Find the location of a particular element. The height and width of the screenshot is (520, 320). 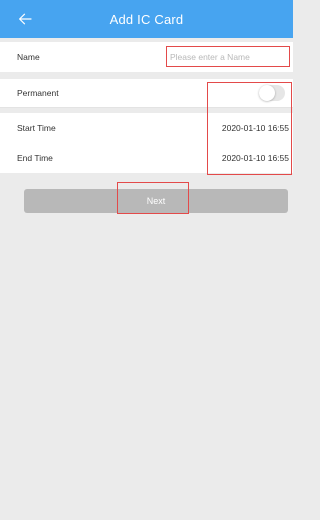

start-time-label: Start Time is located at coordinates (36, 128).